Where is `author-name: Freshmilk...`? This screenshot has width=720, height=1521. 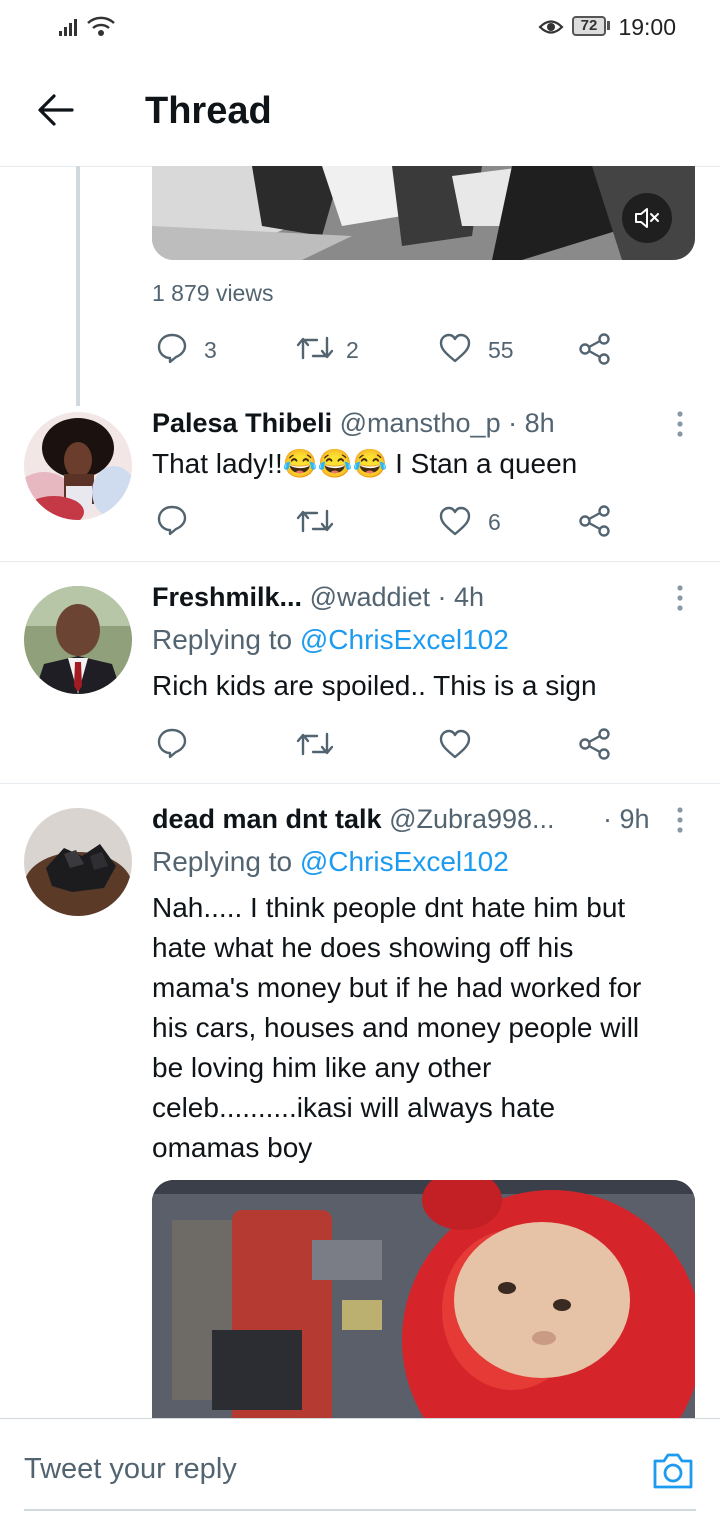
author-name: Freshmilk... is located at coordinates (227, 597).